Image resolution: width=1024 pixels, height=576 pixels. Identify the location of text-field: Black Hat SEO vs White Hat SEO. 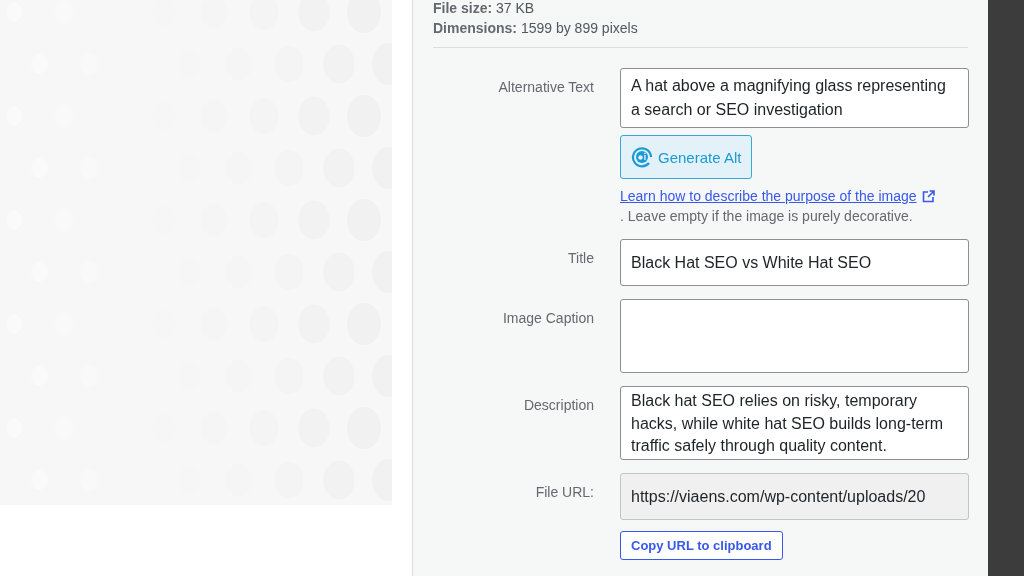
(794, 262).